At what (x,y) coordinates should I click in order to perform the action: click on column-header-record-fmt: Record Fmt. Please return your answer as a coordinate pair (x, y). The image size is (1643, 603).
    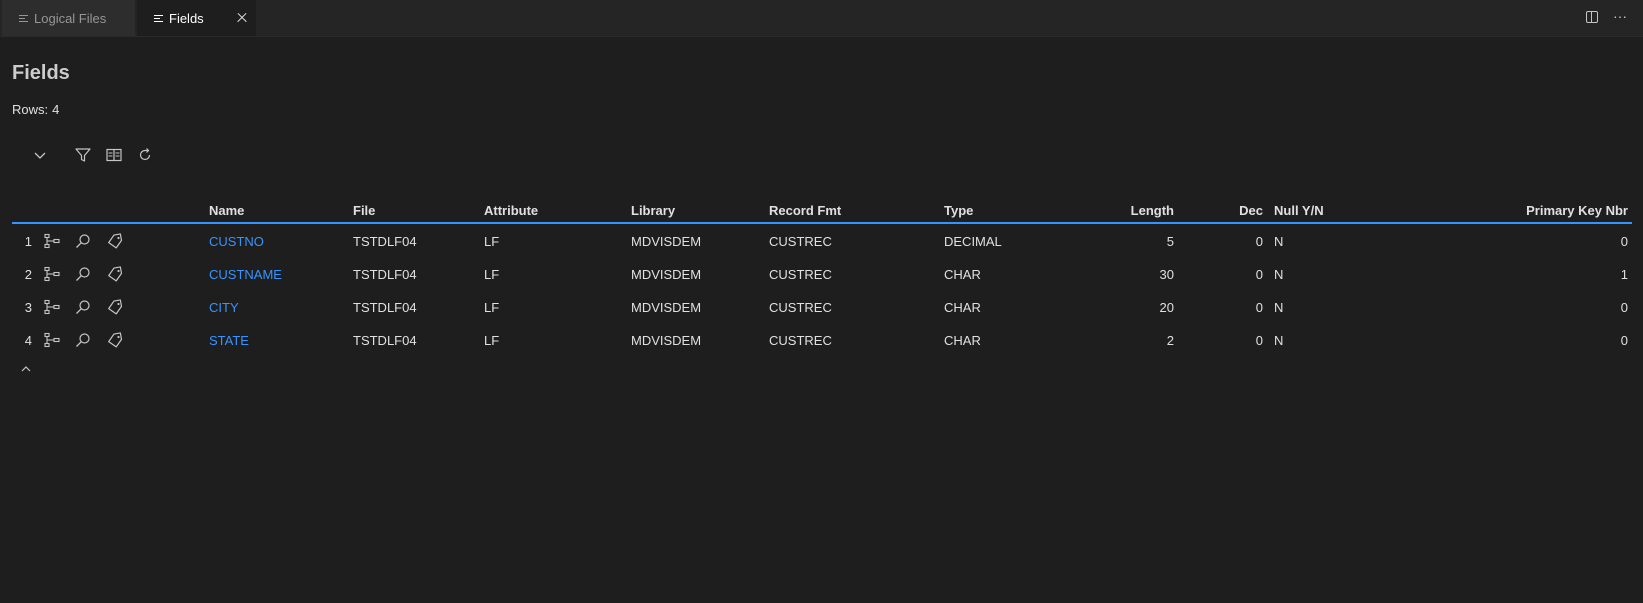
    Looking at the image, I should click on (805, 210).